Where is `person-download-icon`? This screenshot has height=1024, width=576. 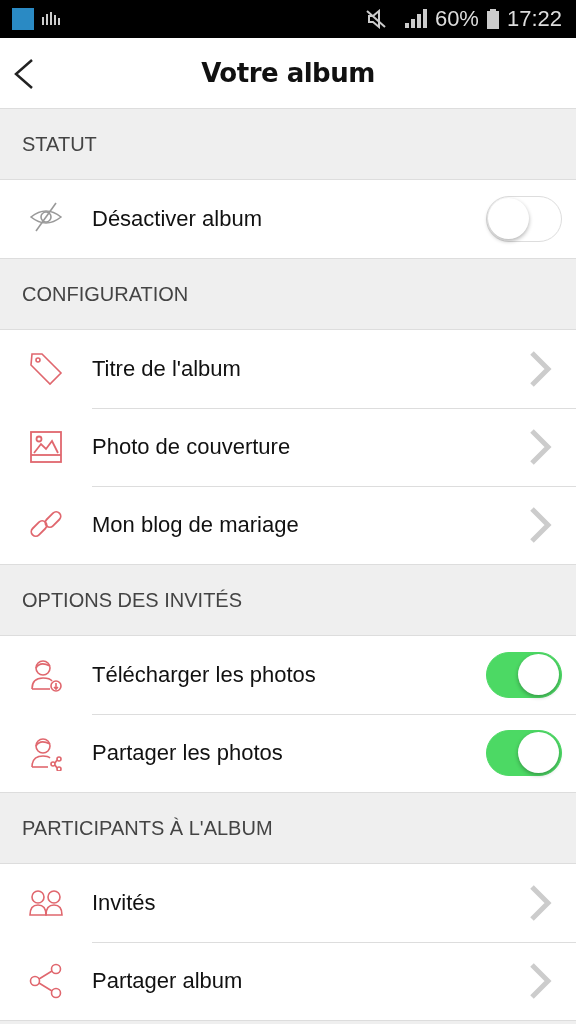 person-download-icon is located at coordinates (46, 675).